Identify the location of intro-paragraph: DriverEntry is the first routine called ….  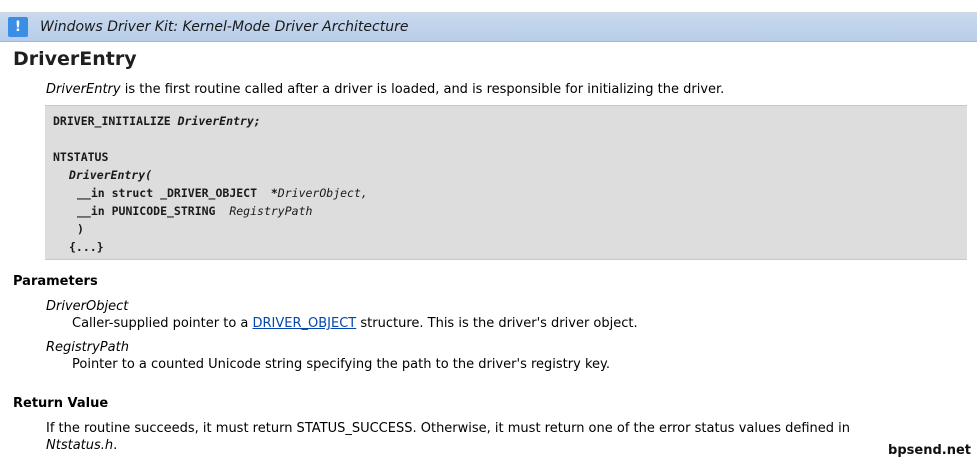
(385, 89).